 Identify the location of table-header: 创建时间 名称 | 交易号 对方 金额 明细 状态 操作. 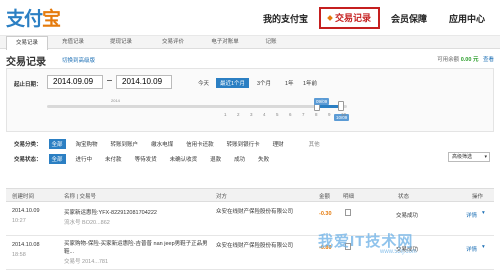
(250, 195).